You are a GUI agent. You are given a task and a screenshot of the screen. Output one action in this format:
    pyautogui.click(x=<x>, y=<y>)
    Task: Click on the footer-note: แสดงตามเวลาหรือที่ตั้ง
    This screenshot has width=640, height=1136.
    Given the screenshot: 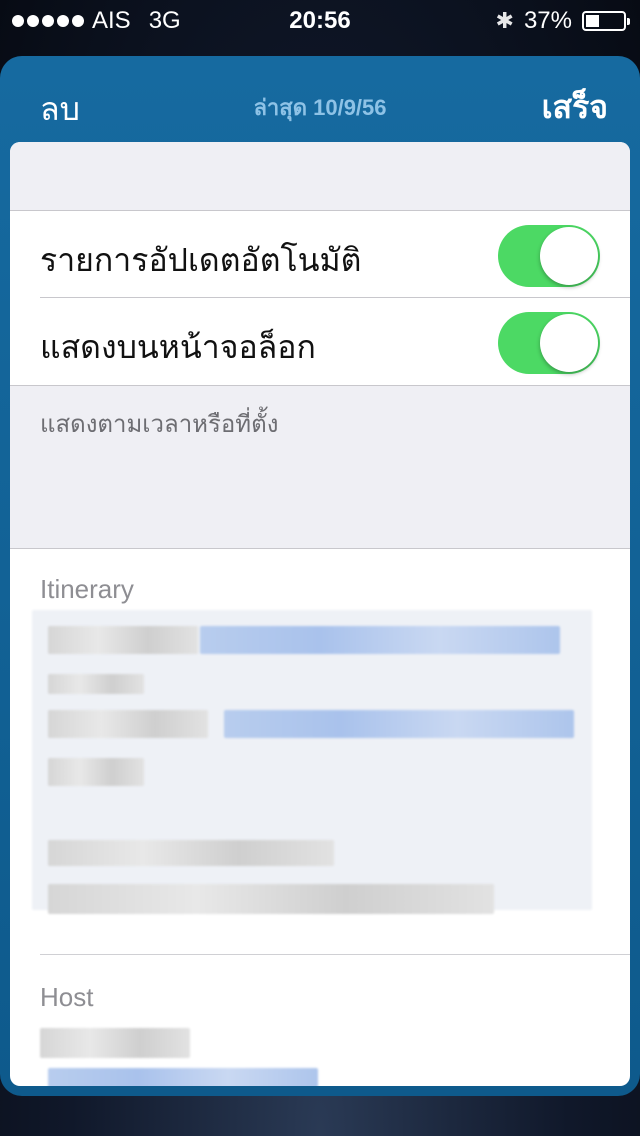 What is the action you would take?
    pyautogui.click(x=159, y=424)
    